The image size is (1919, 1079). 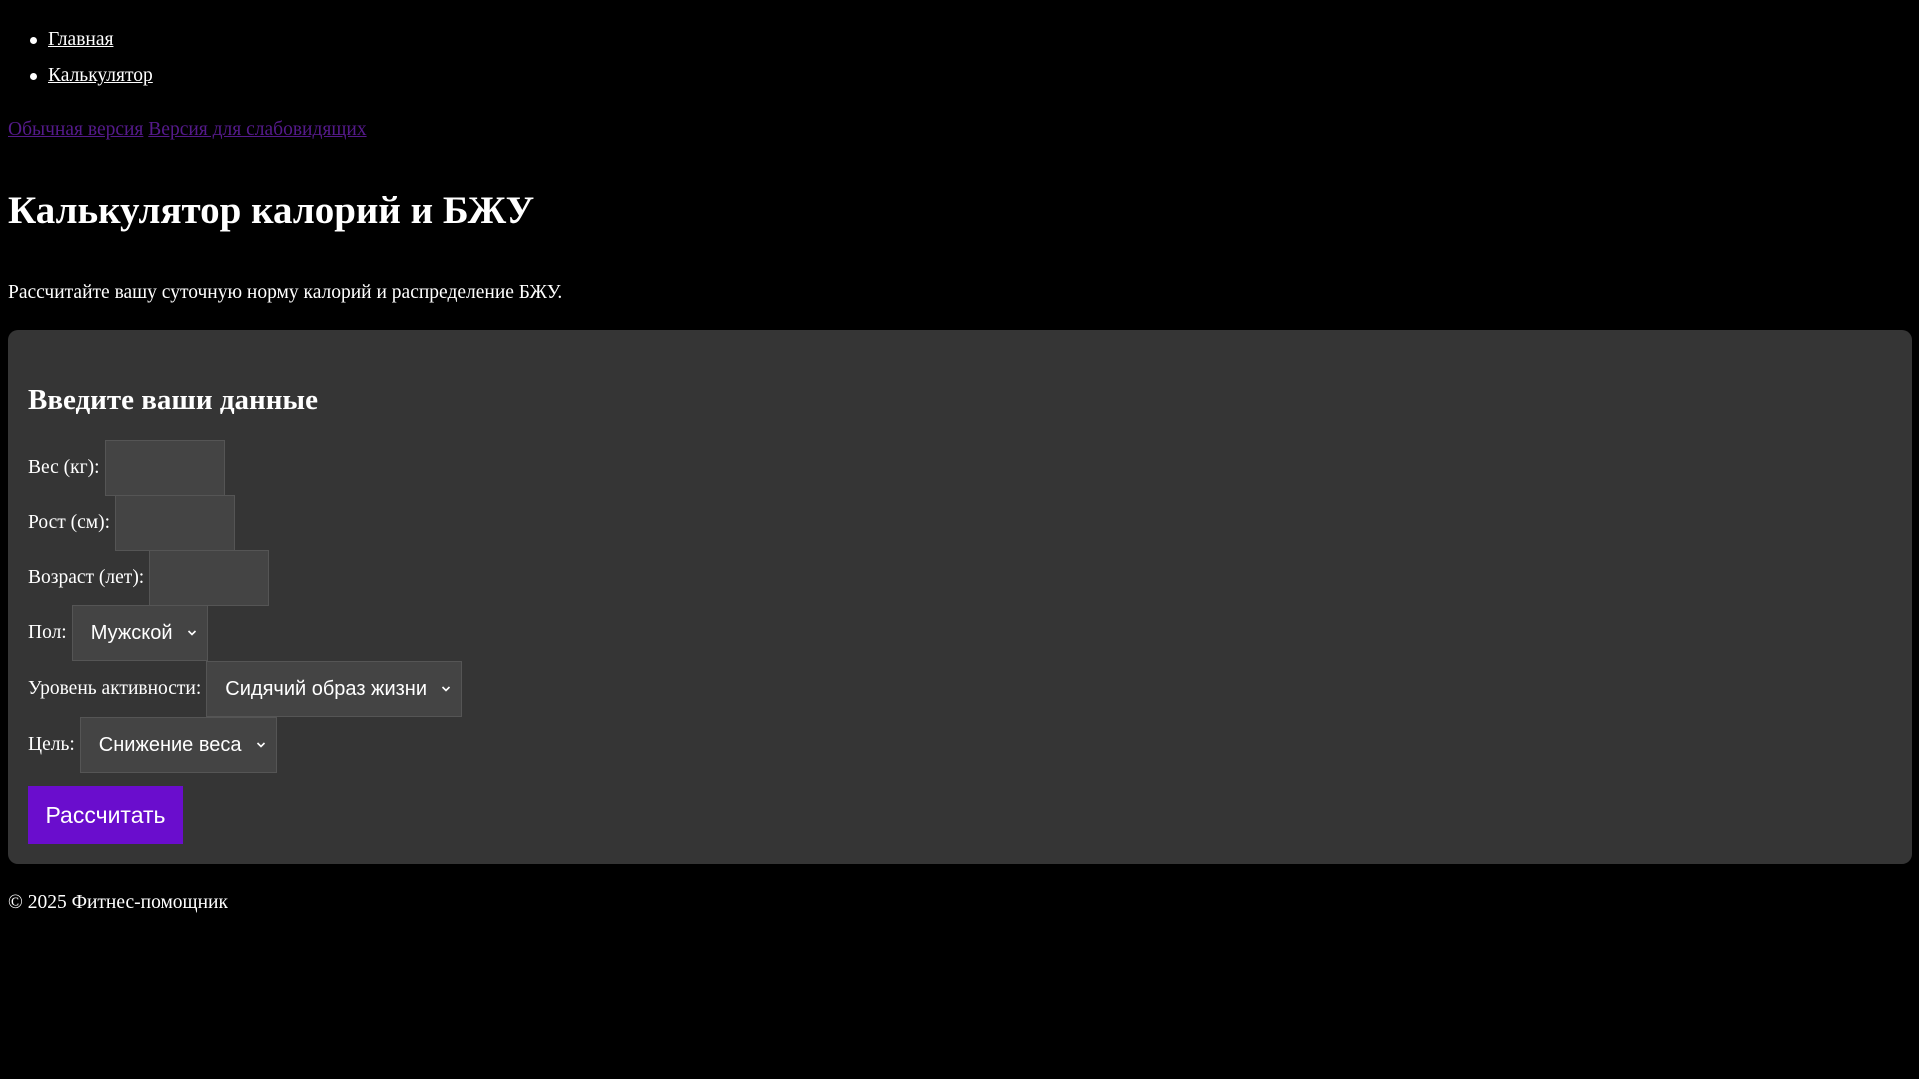 What do you see at coordinates (131, 632) in the screenshot?
I see `gender-selected-value: Мужской` at bounding box center [131, 632].